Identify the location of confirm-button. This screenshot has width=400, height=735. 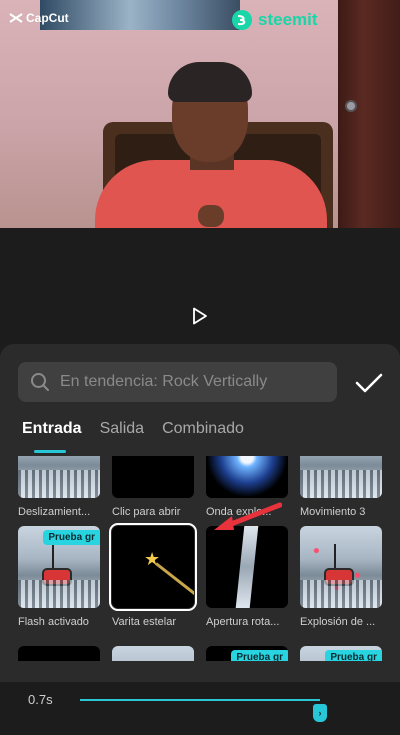
(369, 383).